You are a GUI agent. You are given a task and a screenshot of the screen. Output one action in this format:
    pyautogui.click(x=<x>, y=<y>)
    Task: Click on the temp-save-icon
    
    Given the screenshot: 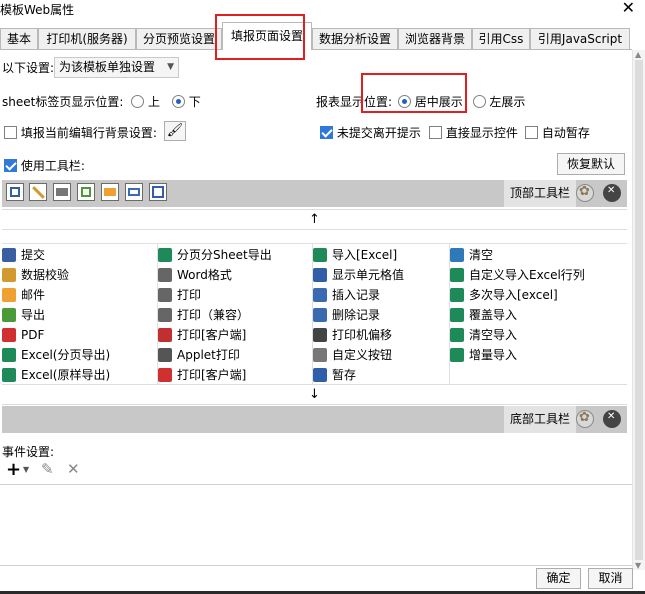 What is the action you would take?
    pyautogui.click(x=320, y=375)
    